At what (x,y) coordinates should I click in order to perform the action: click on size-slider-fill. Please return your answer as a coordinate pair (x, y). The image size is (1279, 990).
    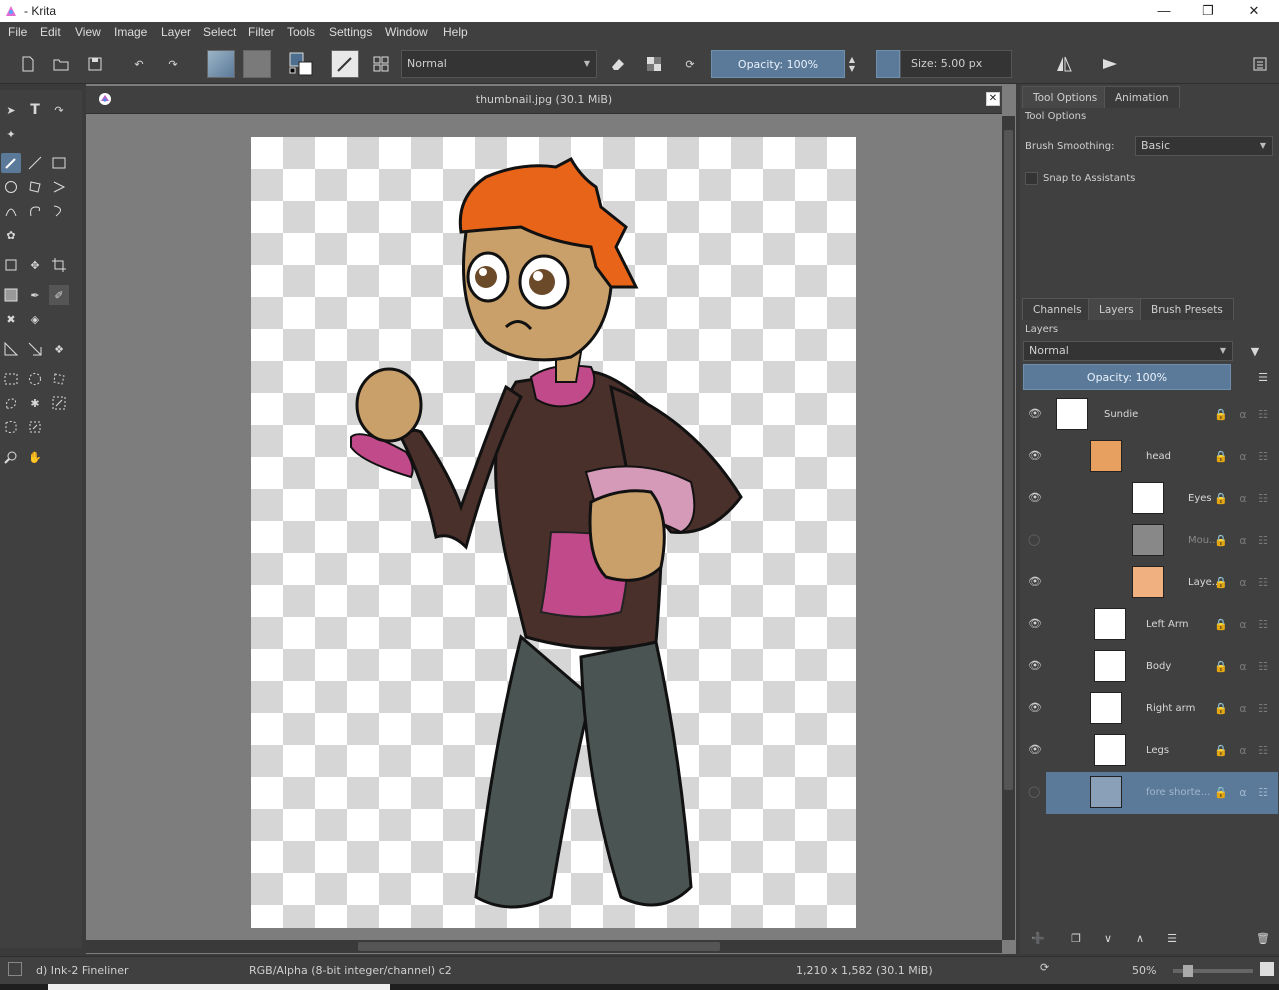
    Looking at the image, I should click on (888, 64).